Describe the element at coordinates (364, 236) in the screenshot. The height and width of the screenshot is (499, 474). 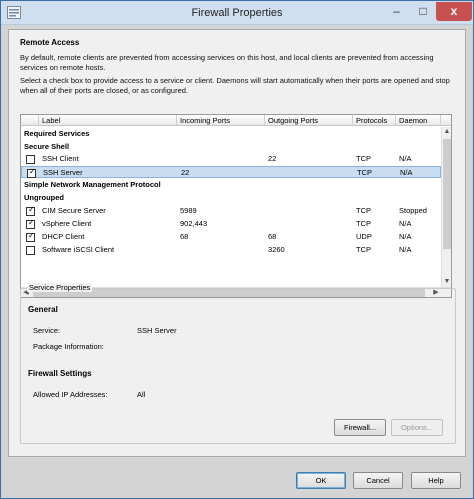
I see `row-protocol: UDP` at that location.